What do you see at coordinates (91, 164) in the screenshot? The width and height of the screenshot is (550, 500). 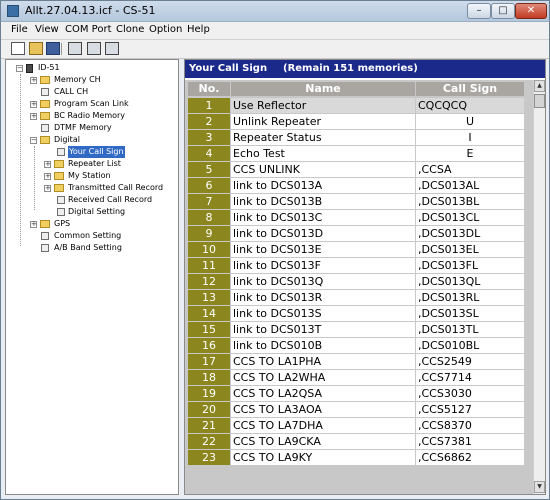 I see `tree-item-repeater-list: + Repeater List` at bounding box center [91, 164].